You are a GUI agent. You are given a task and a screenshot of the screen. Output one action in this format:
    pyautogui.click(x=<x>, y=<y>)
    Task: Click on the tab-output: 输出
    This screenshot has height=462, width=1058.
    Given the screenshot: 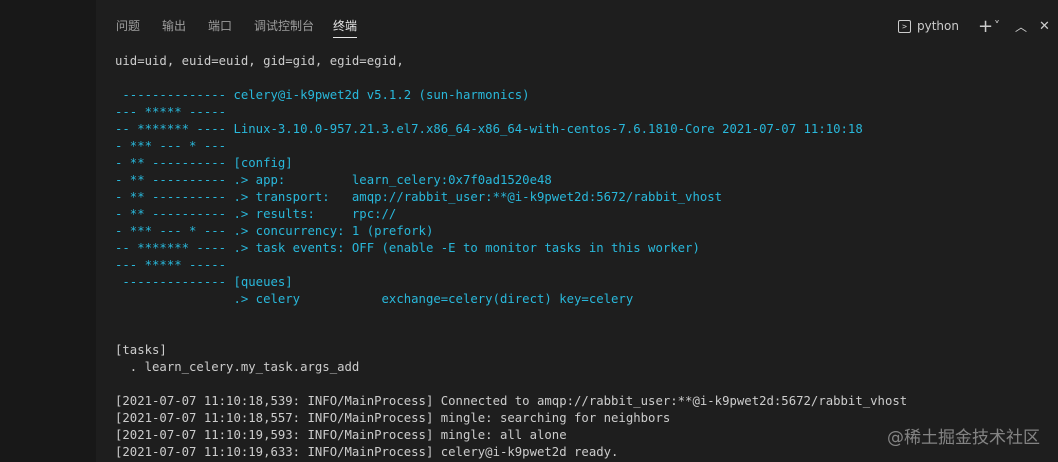 What is the action you would take?
    pyautogui.click(x=174, y=28)
    